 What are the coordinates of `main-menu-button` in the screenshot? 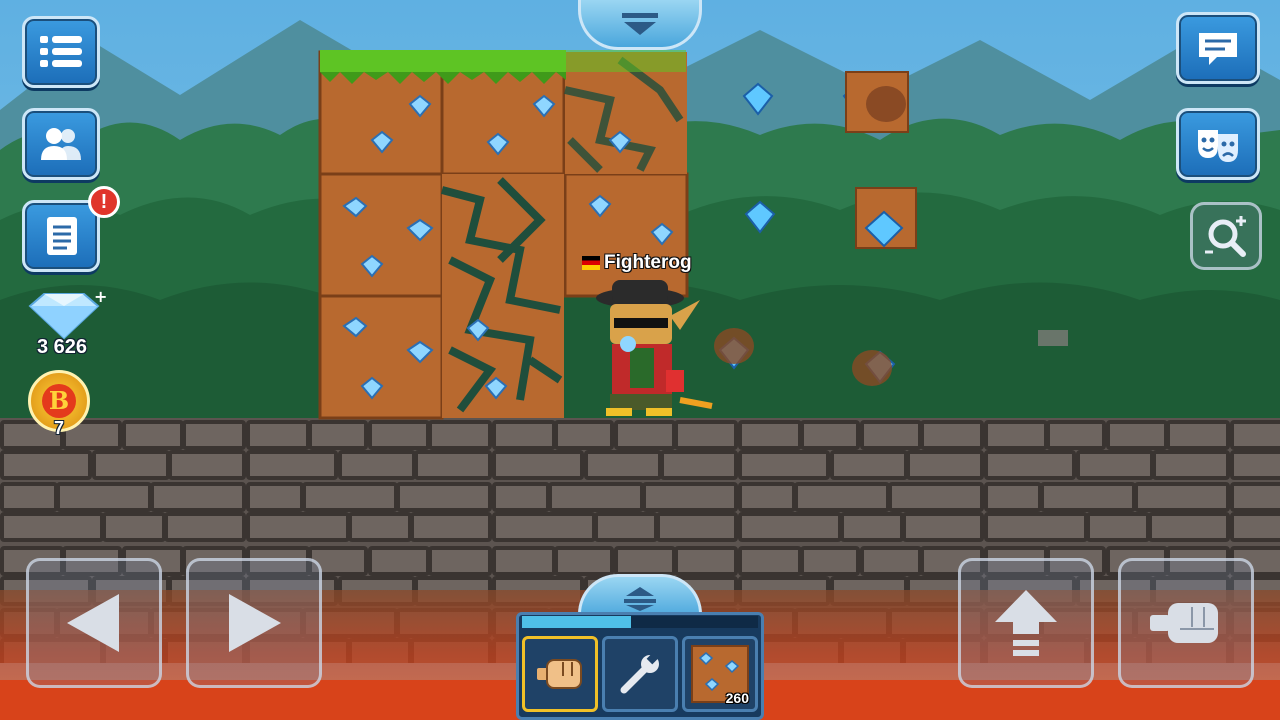 It's located at (61, 52).